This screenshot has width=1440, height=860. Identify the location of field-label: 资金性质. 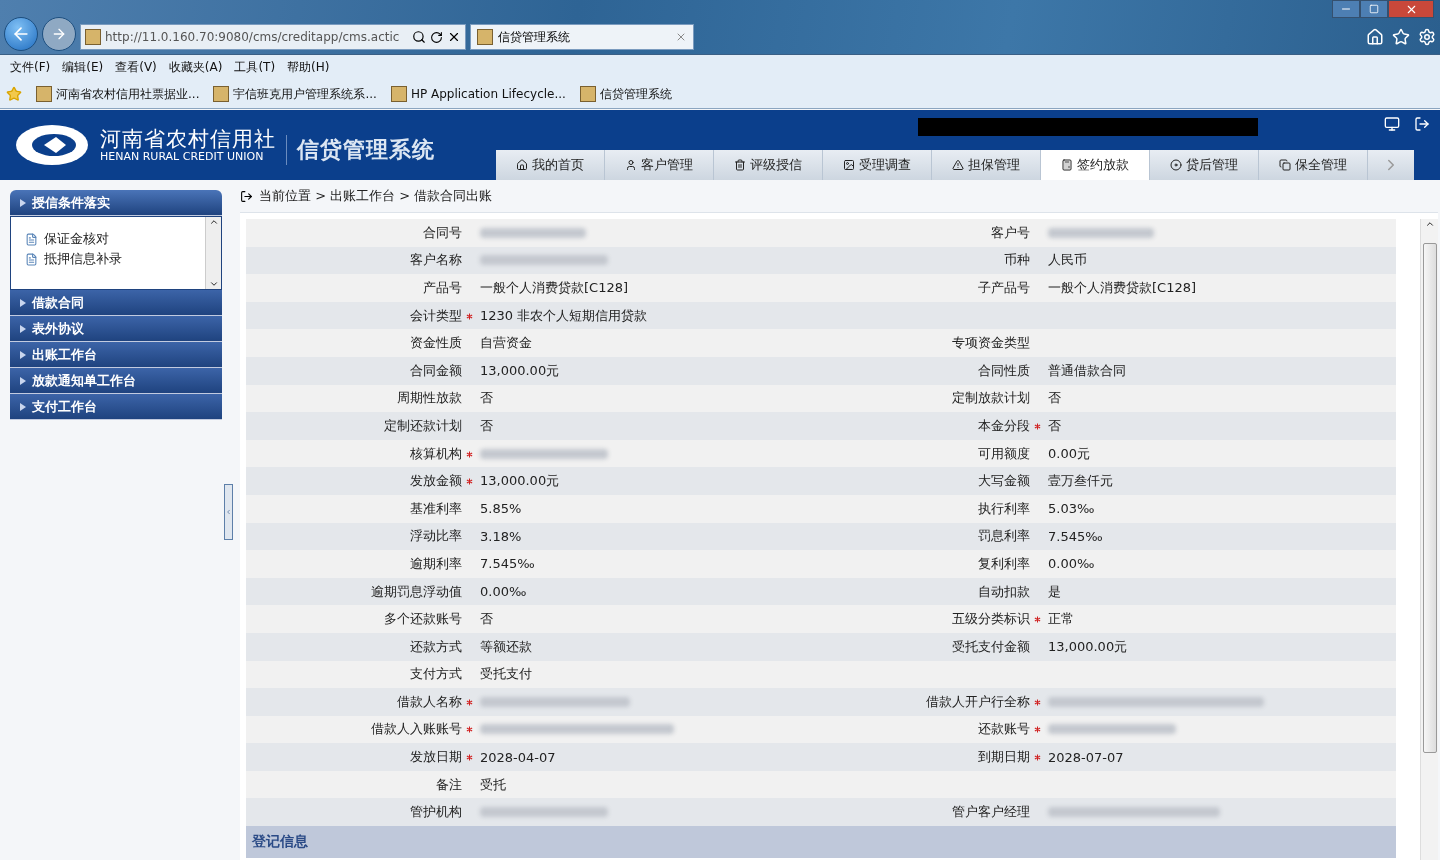
(436, 343).